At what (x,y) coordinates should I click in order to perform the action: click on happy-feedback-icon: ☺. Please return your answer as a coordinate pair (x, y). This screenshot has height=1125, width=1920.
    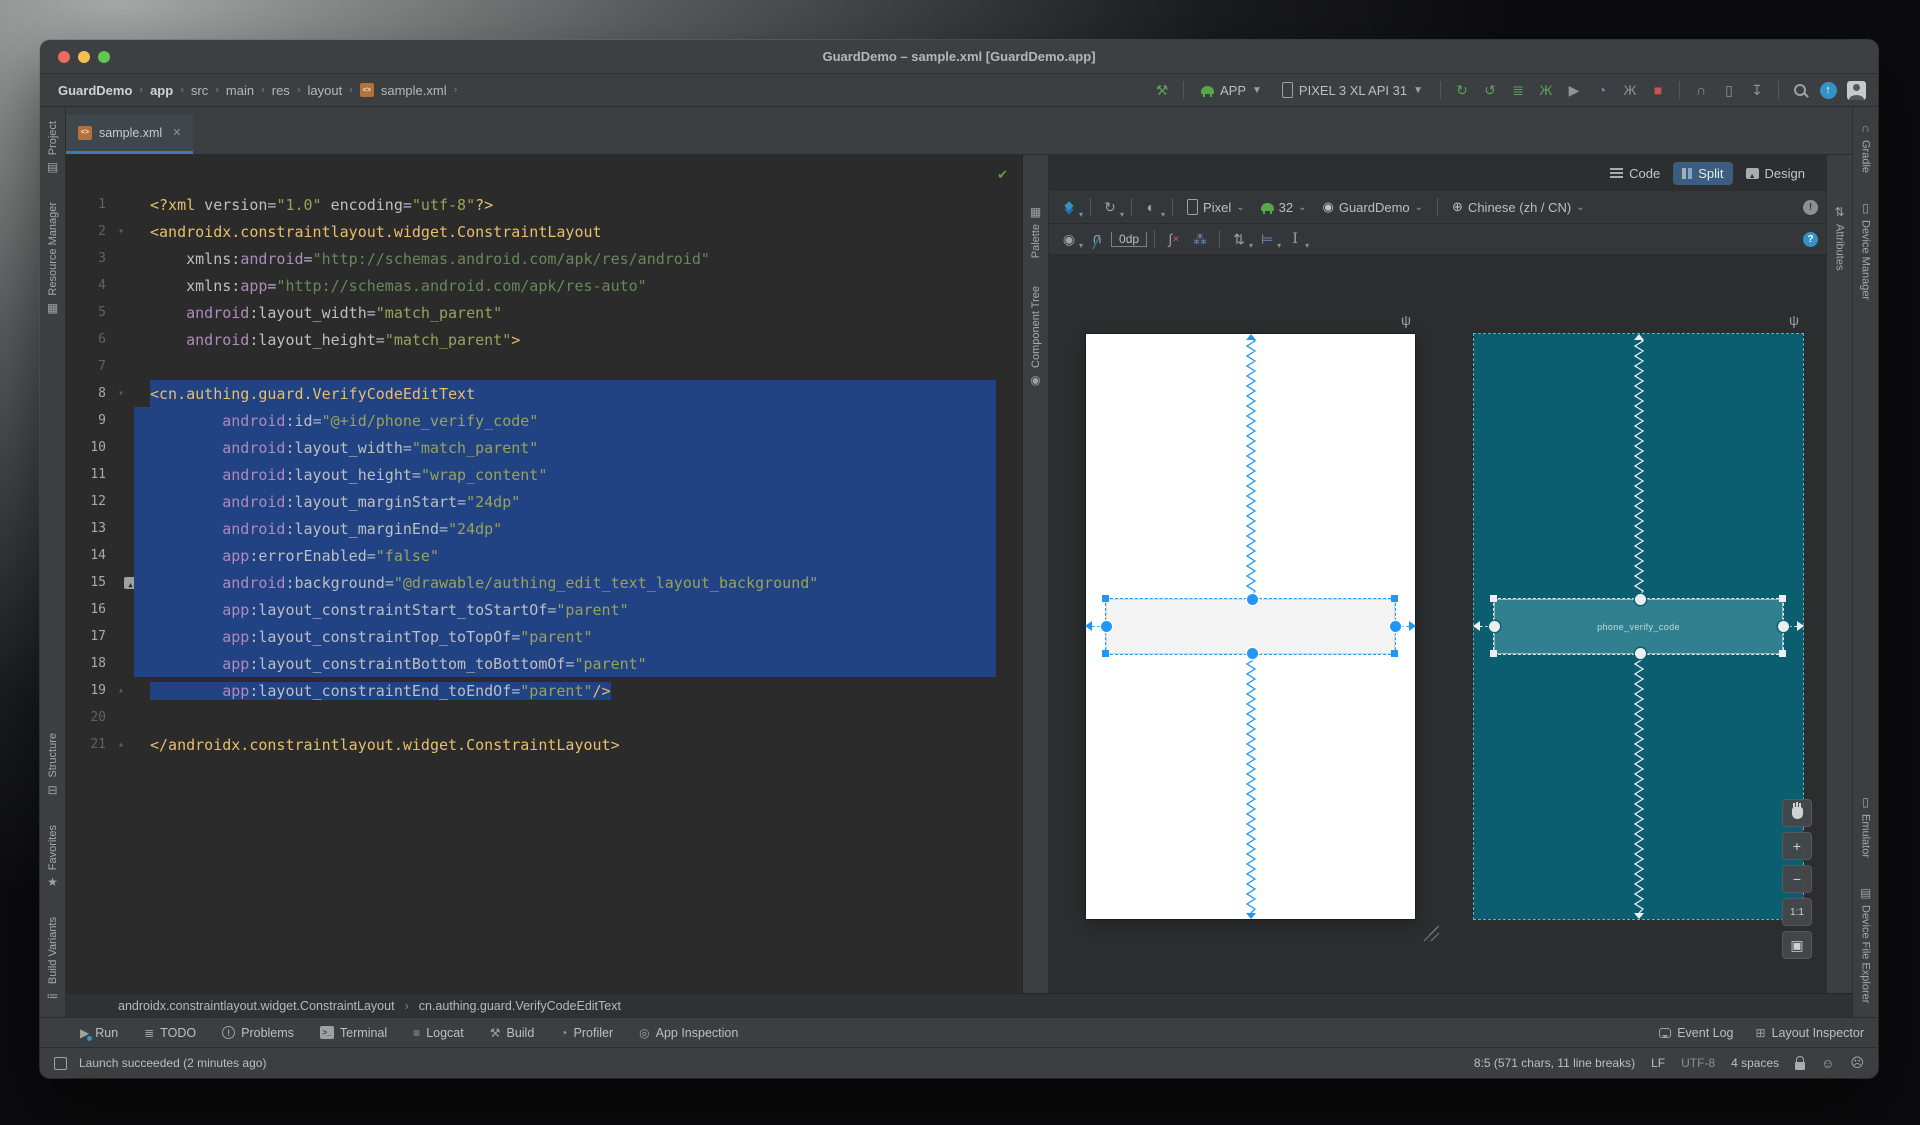
    Looking at the image, I should click on (1827, 1063).